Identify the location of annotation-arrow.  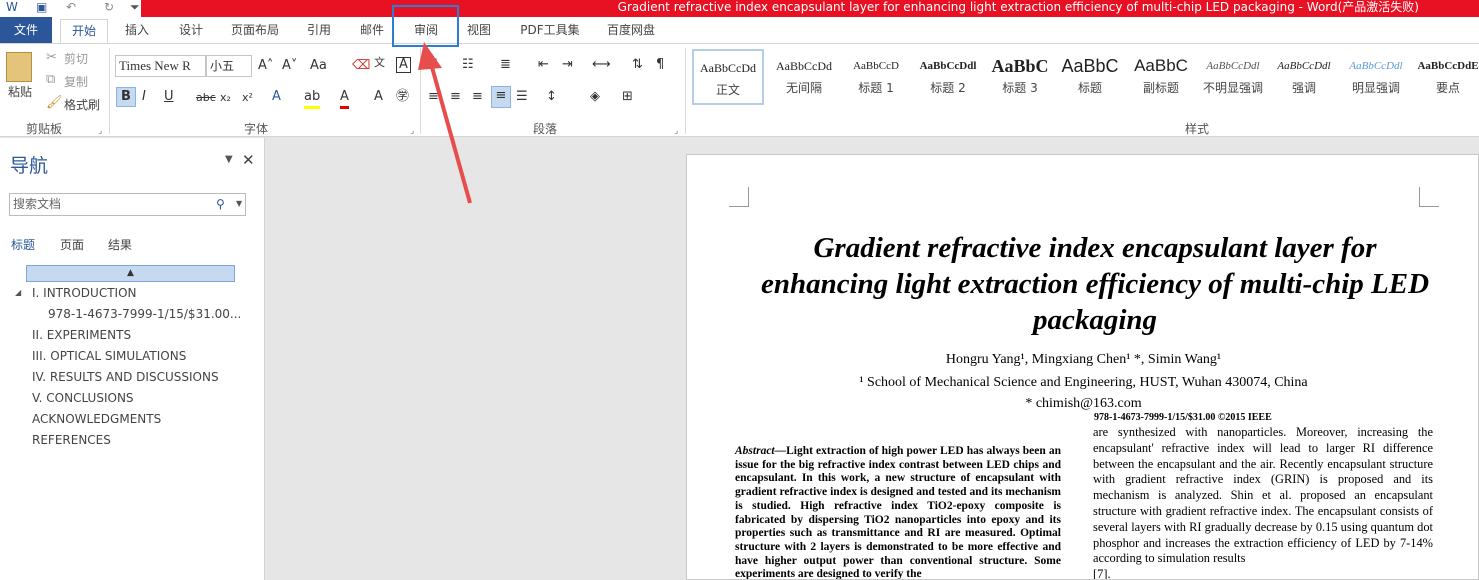
(445, 123).